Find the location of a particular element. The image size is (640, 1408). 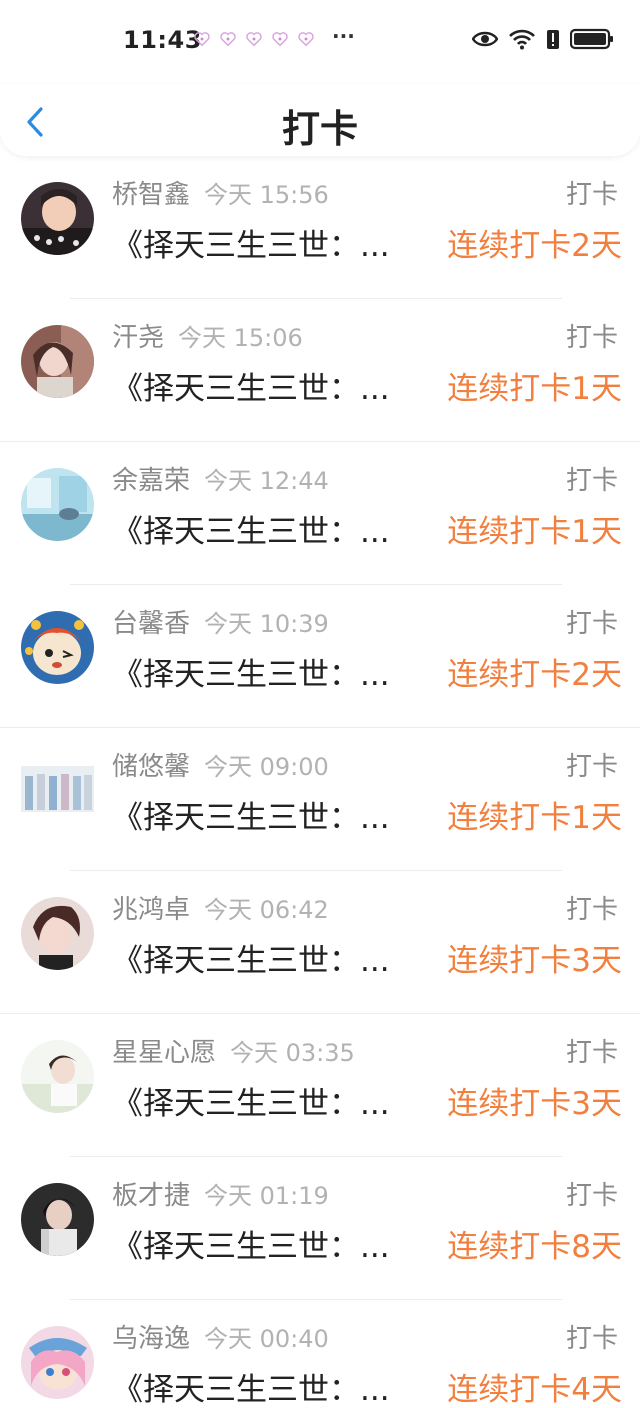

list-item: 桥智鑫 今天 15:56 打卡 《择天三生三世：... 连续打卡2天 is located at coordinates (320, 227).